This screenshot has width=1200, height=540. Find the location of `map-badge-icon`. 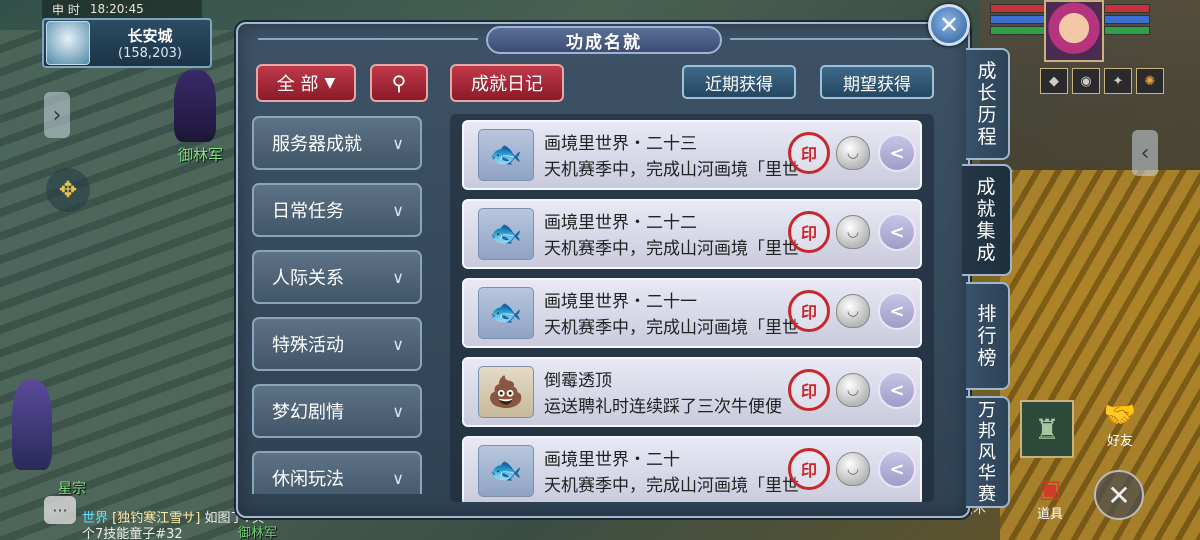

map-badge-icon is located at coordinates (68, 43).